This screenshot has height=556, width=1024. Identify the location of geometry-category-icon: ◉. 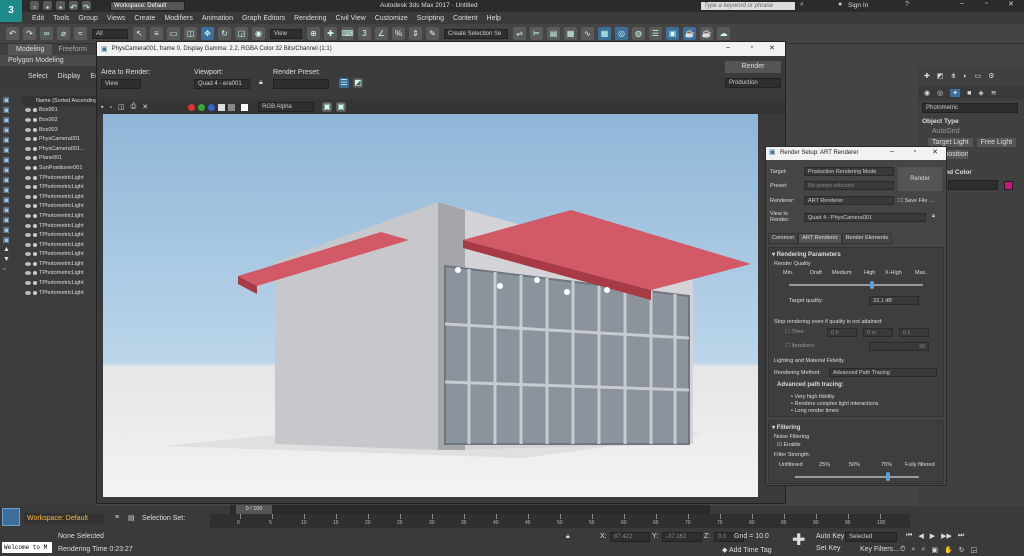
(927, 93).